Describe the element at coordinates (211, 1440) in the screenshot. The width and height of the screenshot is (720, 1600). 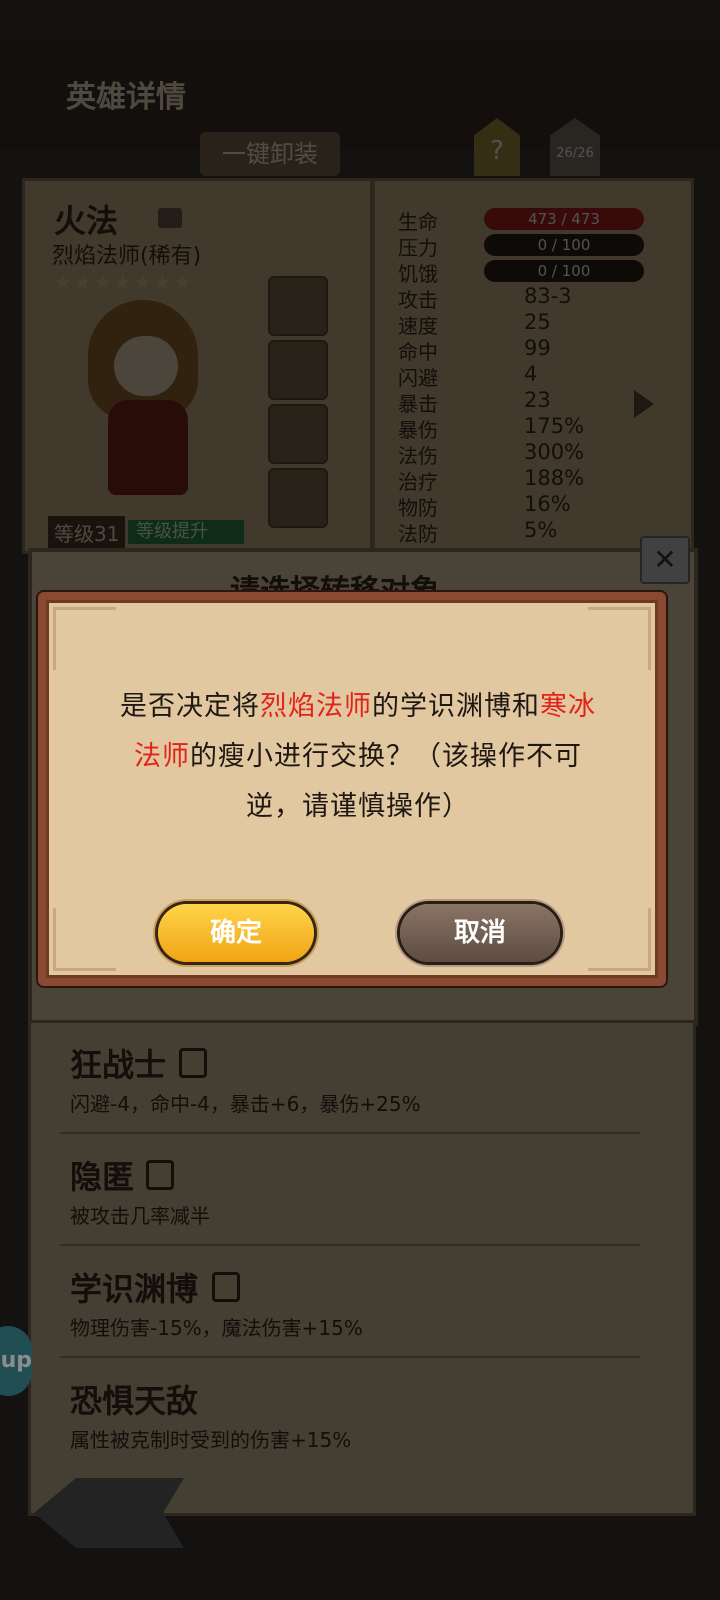
I see `trait-description: 属性被克制时受到的伤害+15%` at that location.